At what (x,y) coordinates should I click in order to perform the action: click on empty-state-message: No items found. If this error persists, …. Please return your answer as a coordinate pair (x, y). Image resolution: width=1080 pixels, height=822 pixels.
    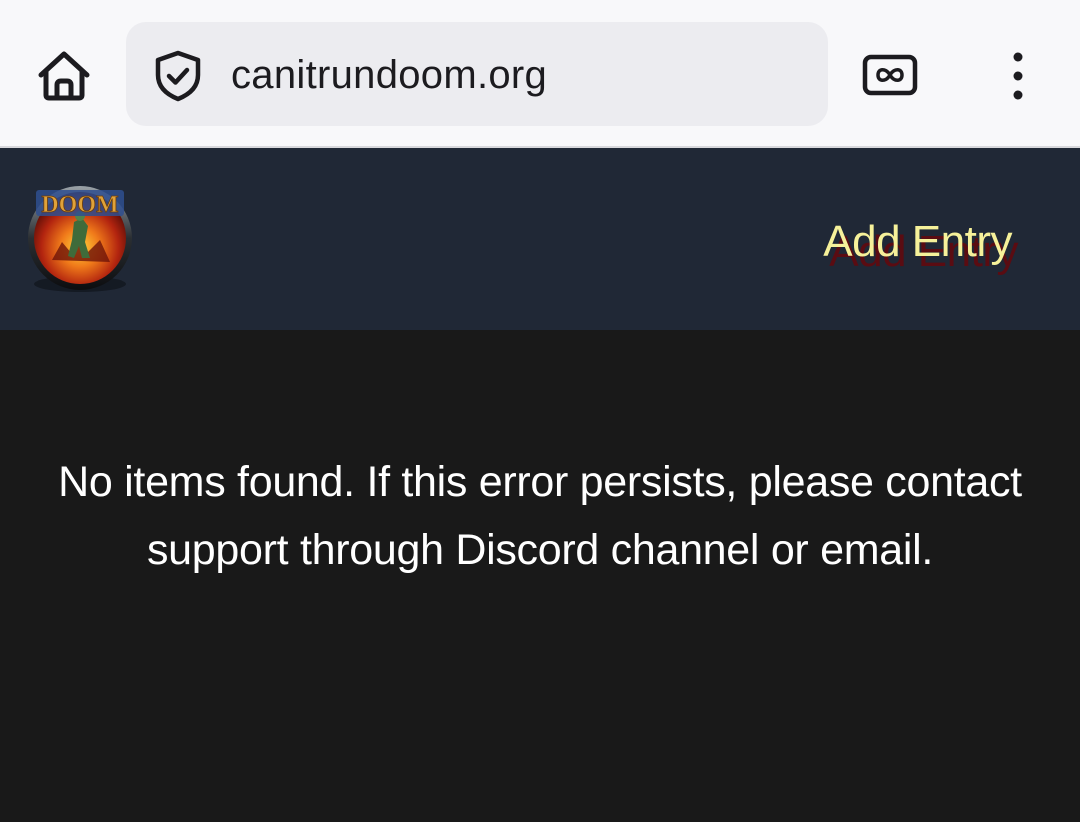
    Looking at the image, I should click on (540, 516).